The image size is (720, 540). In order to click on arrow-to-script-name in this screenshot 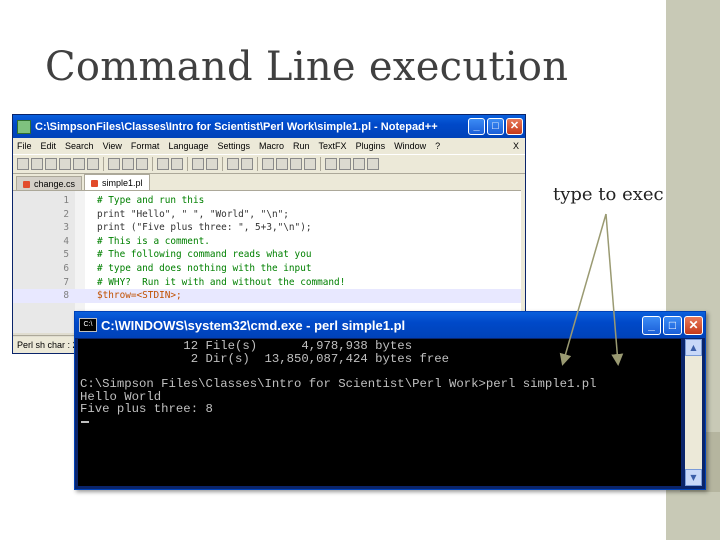, I will do `click(614, 289)`.